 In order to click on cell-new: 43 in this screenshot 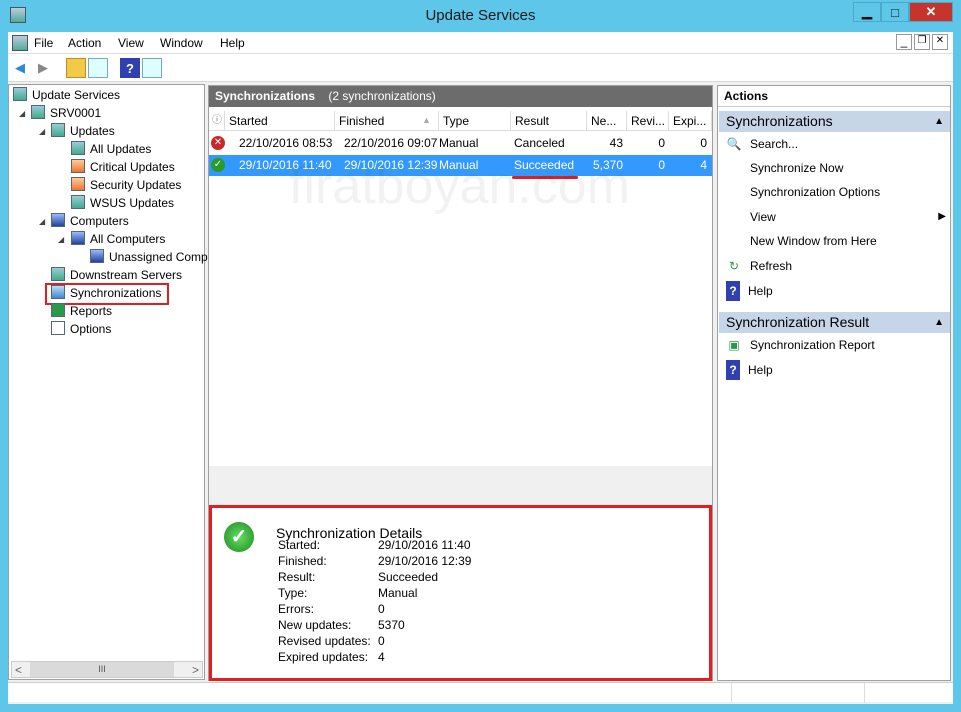, I will do `click(616, 143)`.